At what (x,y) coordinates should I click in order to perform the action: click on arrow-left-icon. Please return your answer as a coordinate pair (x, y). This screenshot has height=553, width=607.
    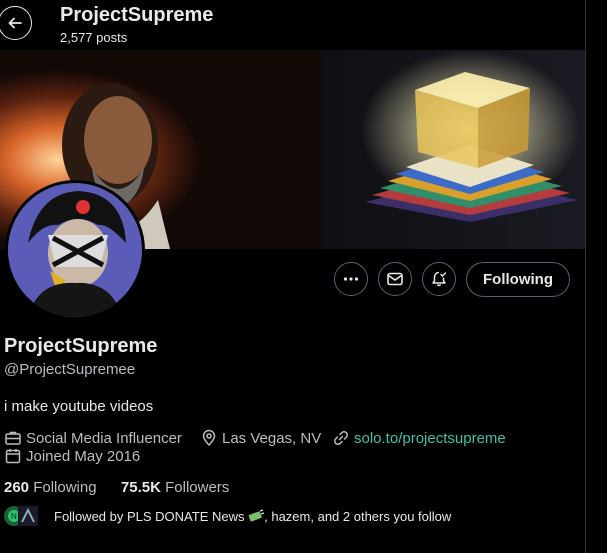
    Looking at the image, I should click on (15, 23).